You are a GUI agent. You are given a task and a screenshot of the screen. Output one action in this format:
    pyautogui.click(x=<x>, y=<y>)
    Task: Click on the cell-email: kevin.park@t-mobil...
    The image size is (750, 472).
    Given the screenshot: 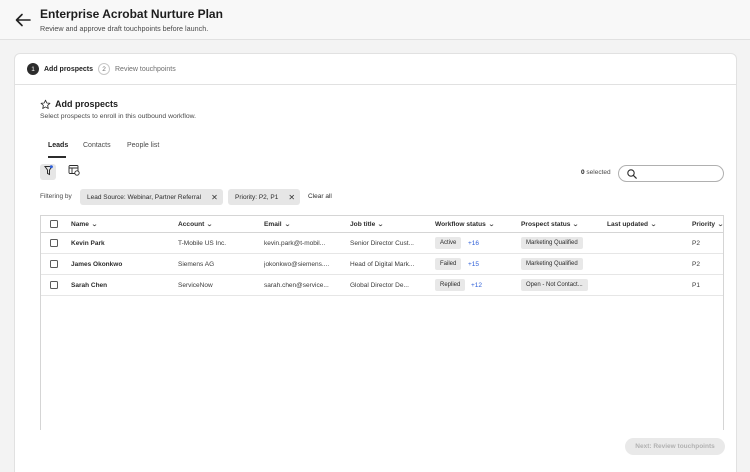 What is the action you would take?
    pyautogui.click(x=295, y=243)
    